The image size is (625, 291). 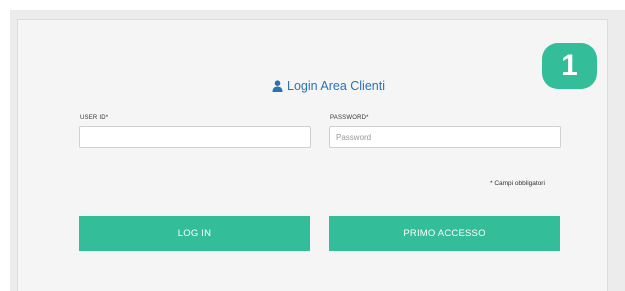 What do you see at coordinates (444, 233) in the screenshot?
I see `first-access-button: PRIMO ACCESSO` at bounding box center [444, 233].